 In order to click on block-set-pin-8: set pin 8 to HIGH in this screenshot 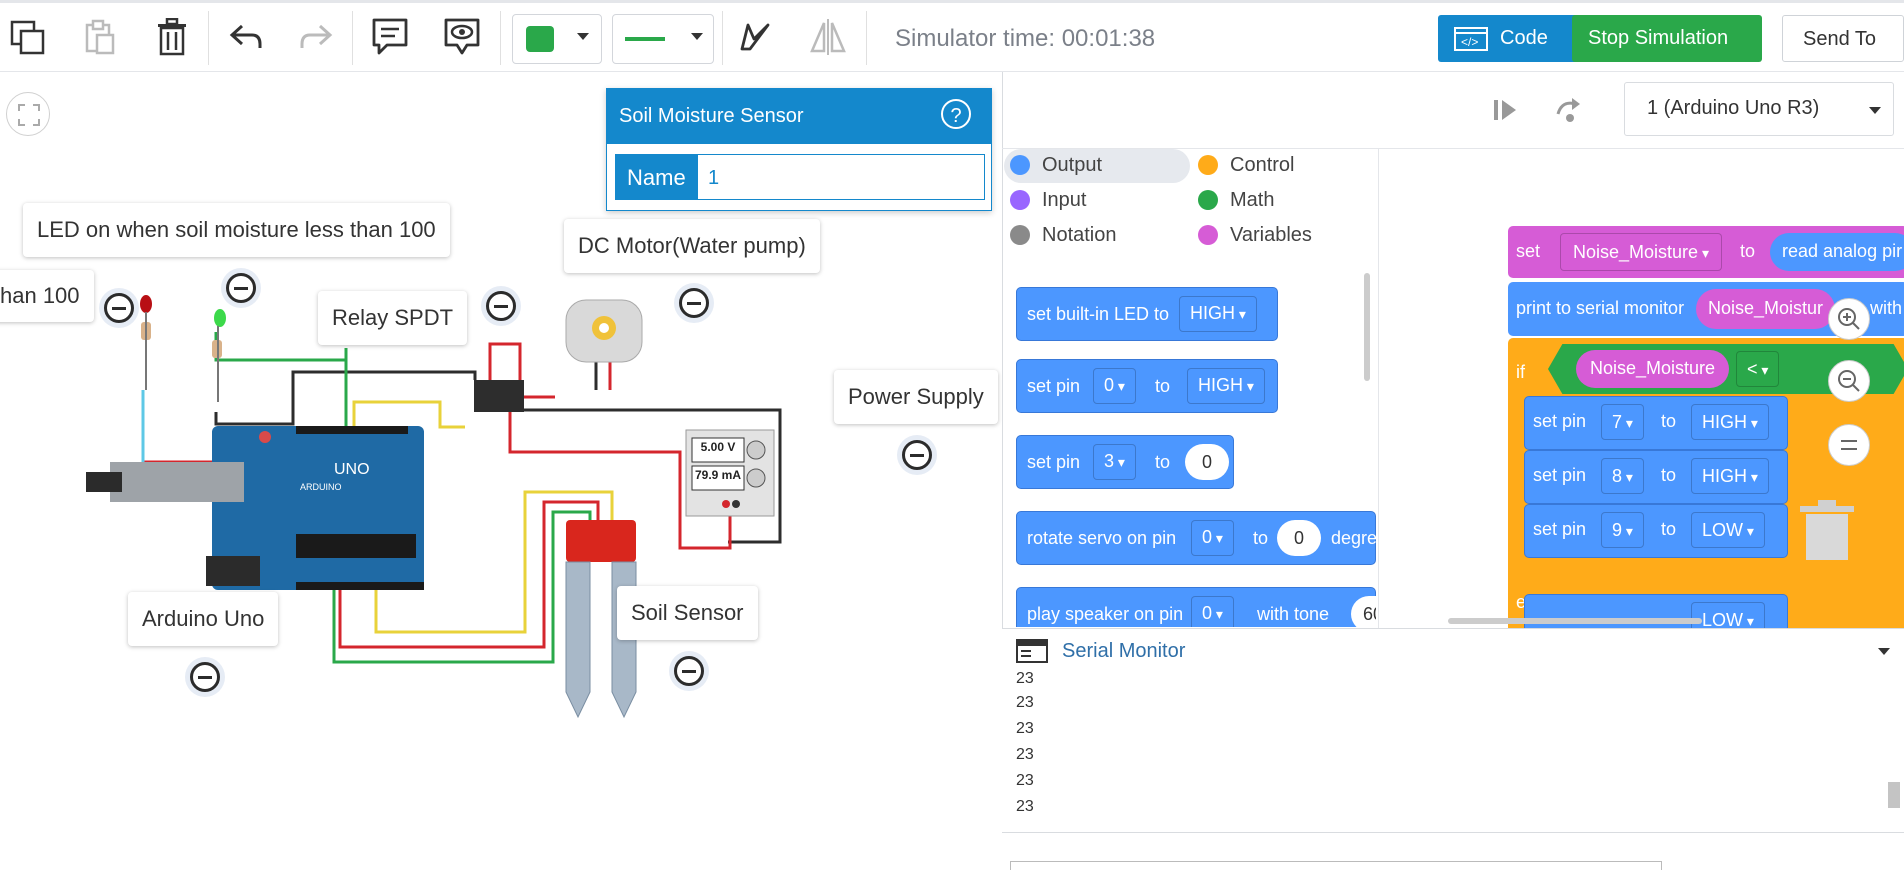, I will do `click(1656, 477)`.